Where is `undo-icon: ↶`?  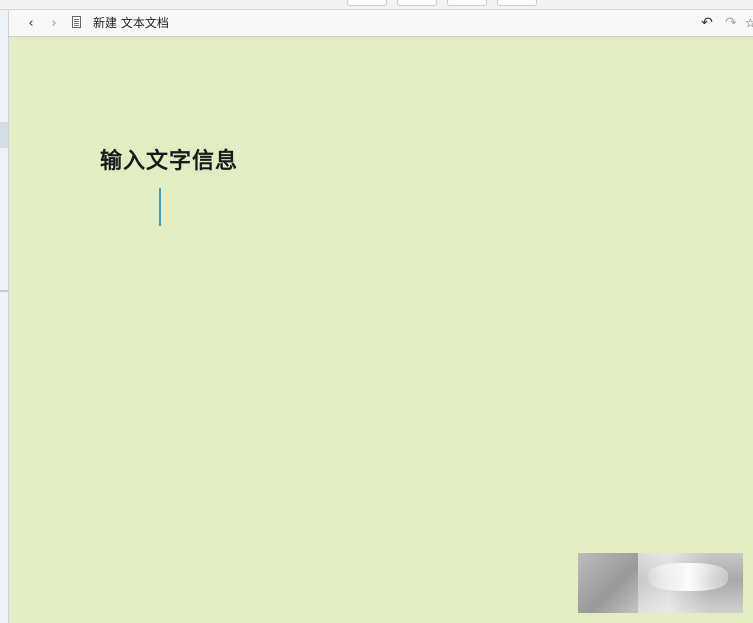 undo-icon: ↶ is located at coordinates (707, 23).